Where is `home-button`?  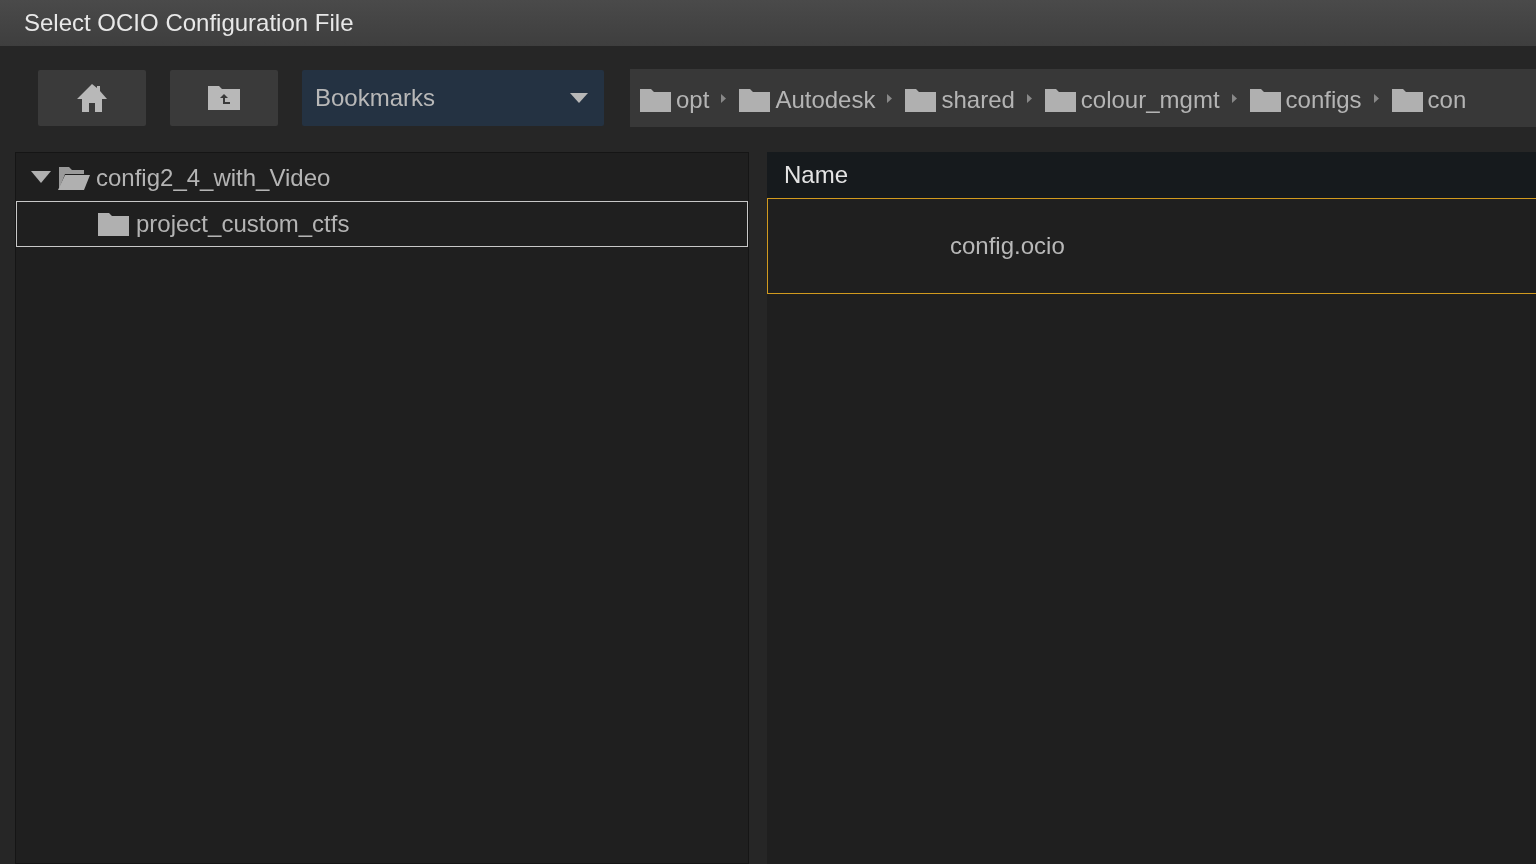
home-button is located at coordinates (92, 98).